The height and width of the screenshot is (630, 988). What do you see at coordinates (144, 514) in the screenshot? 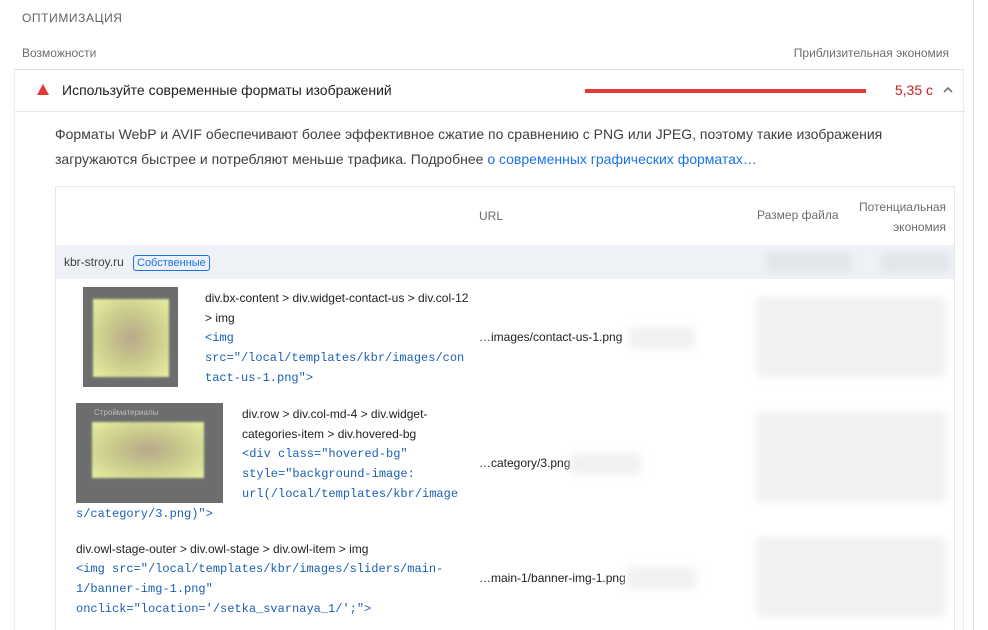
I see `node-snippet-tail: s/category/3.png)">` at bounding box center [144, 514].